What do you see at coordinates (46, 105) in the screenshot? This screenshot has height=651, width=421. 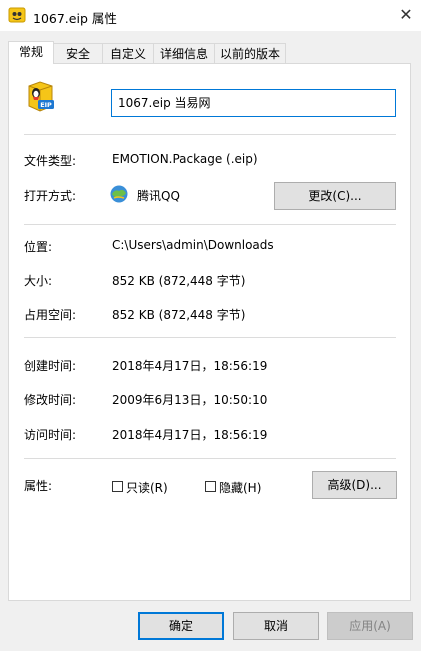 I see `icon-badge: EIP` at bounding box center [46, 105].